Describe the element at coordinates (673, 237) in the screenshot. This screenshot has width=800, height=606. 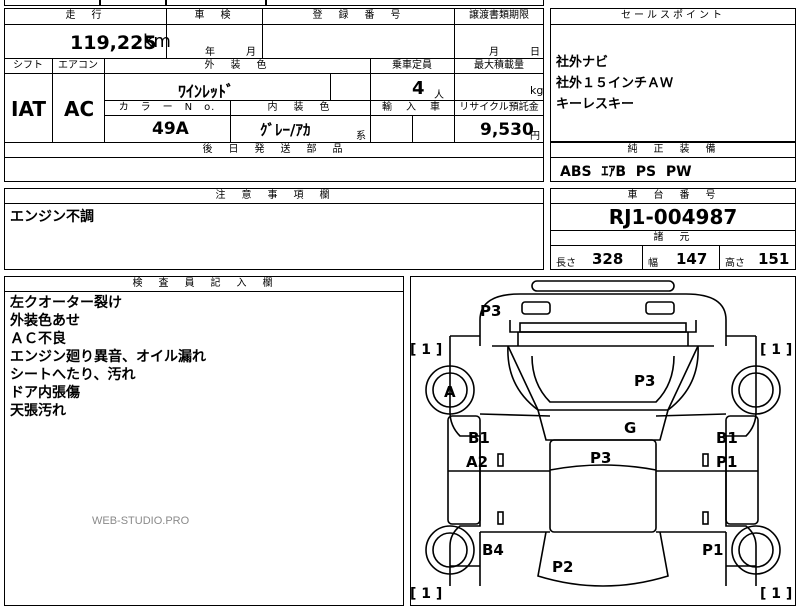
I see `dimensions-header: 諸 元` at that location.